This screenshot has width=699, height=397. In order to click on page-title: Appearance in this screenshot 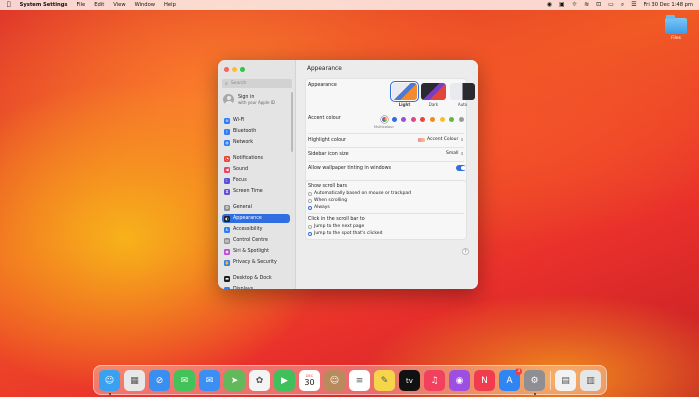, I will do `click(324, 69)`.